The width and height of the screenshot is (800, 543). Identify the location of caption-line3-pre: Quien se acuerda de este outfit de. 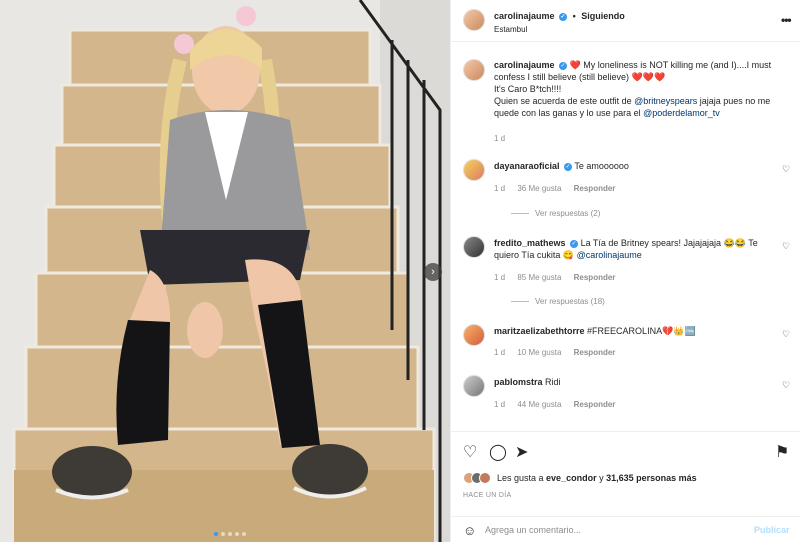
(564, 101).